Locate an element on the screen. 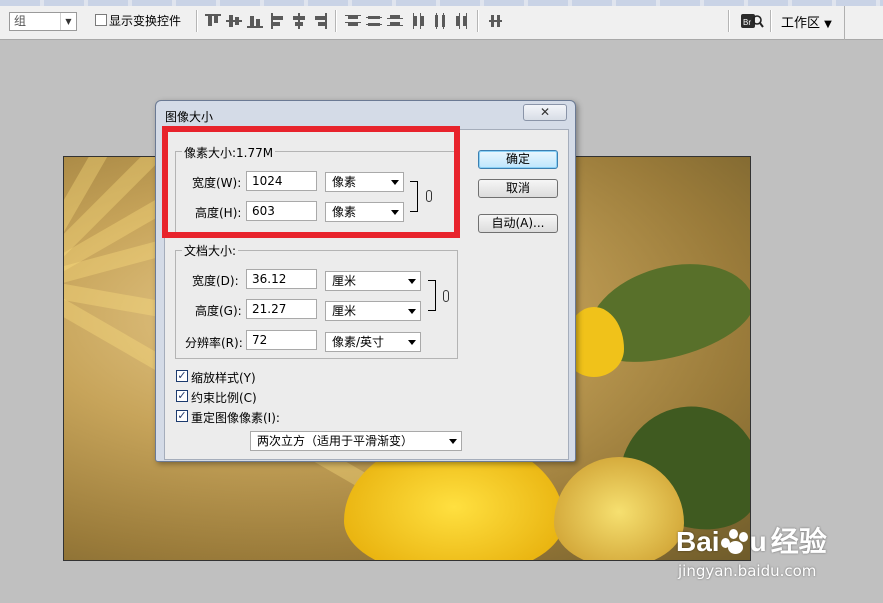 The width and height of the screenshot is (883, 603). constrain-proportions-label: 约束比例(C) is located at coordinates (224, 398).